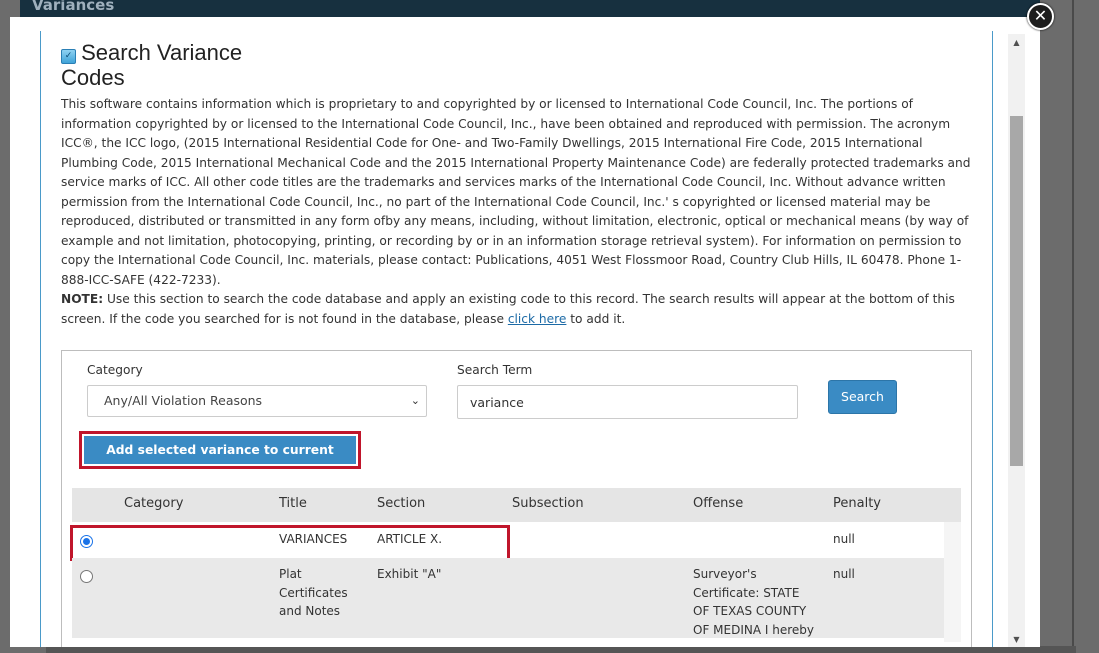 This screenshot has height=653, width=1099. I want to click on add-selected-variance-button: Add selected variance to current record, so click(220, 460).